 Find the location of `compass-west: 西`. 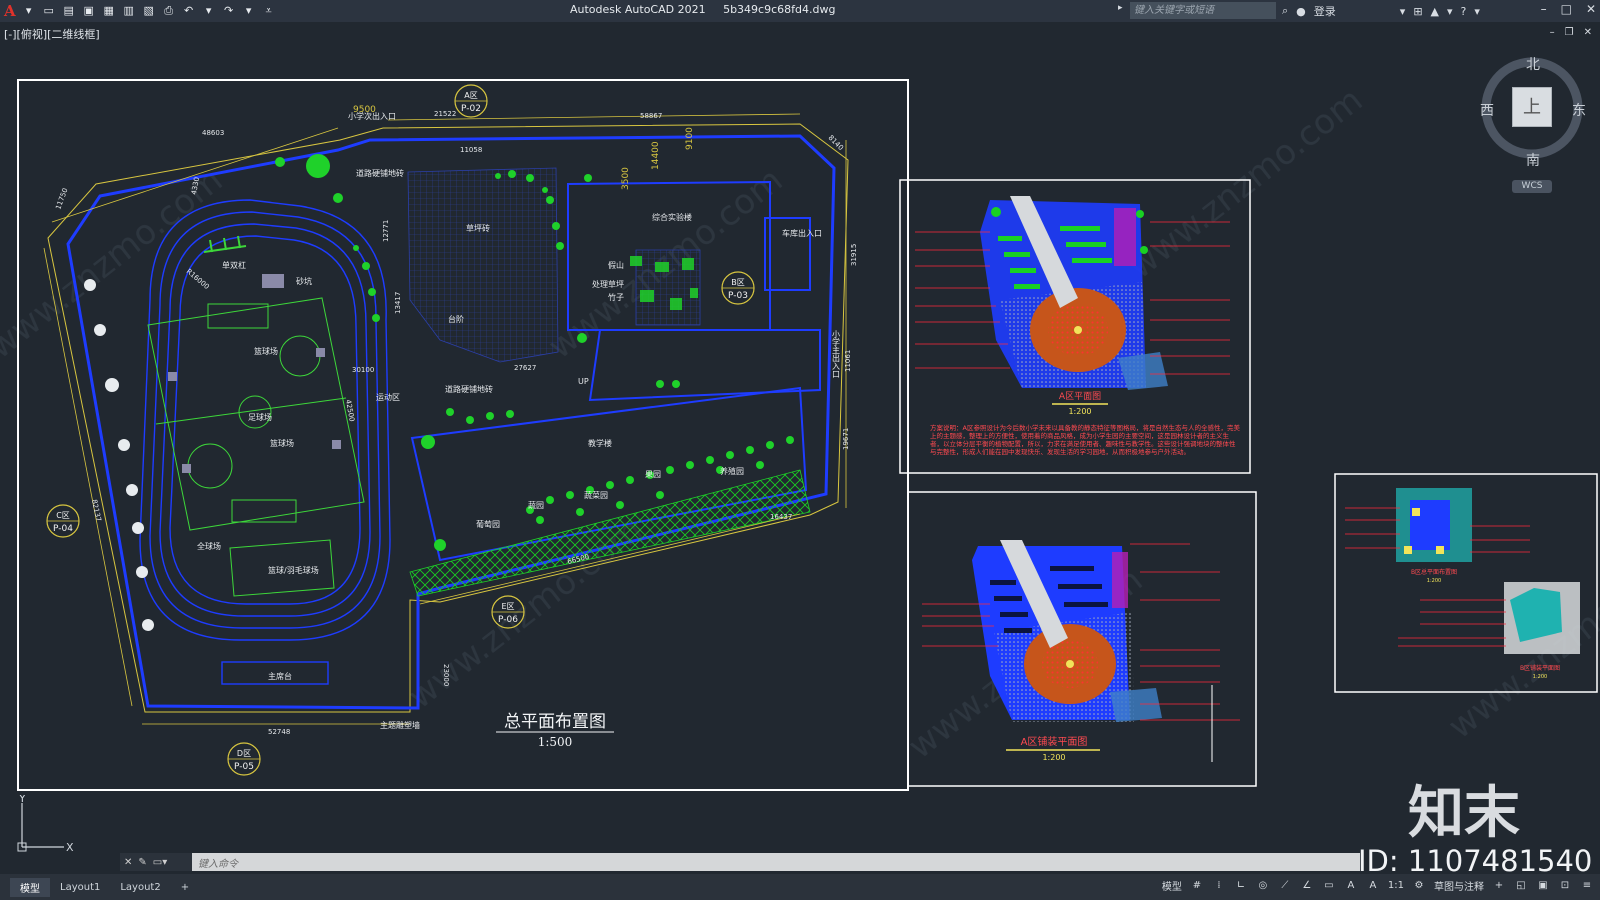

compass-west: 西 is located at coordinates (1487, 110).